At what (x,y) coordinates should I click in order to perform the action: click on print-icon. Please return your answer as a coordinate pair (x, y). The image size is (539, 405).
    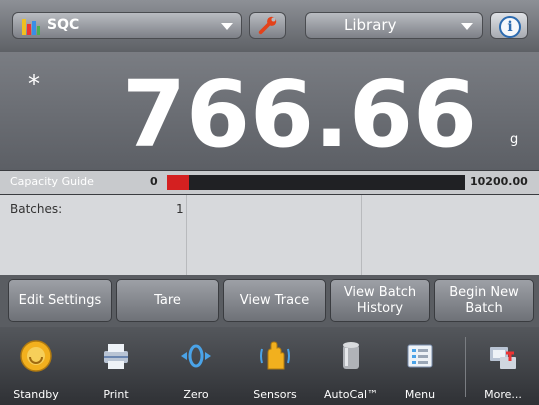
    Looking at the image, I should click on (116, 356).